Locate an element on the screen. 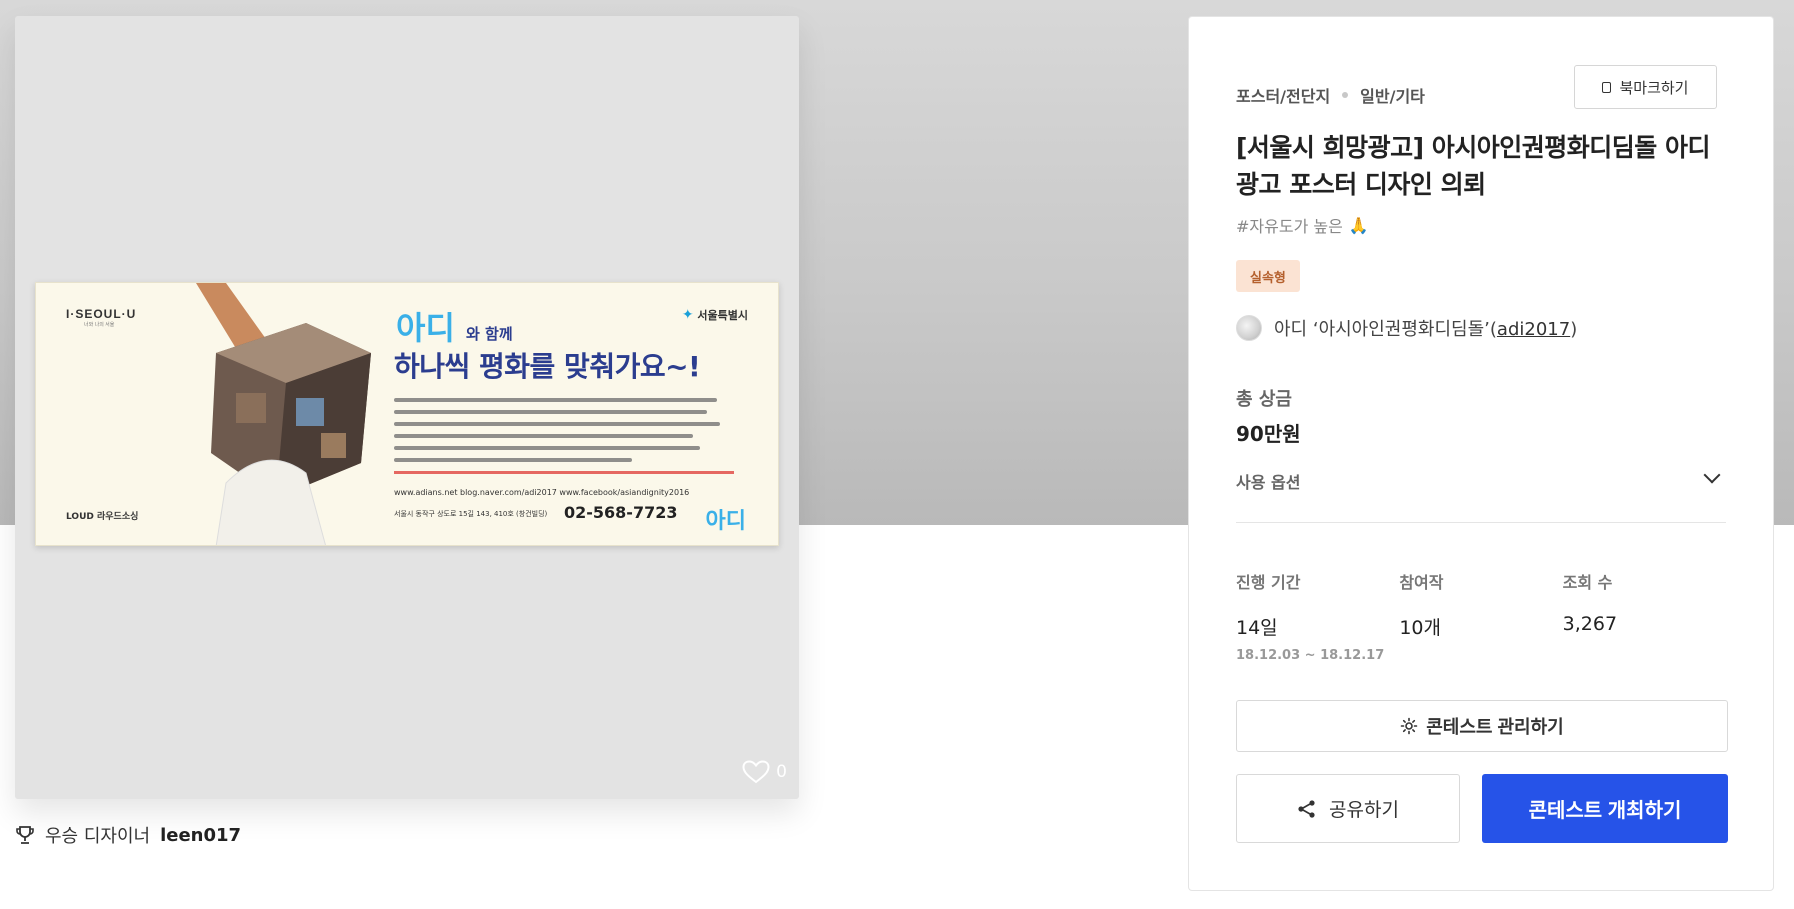 The height and width of the screenshot is (909, 1794). like-button: 0 is located at coordinates (764, 772).